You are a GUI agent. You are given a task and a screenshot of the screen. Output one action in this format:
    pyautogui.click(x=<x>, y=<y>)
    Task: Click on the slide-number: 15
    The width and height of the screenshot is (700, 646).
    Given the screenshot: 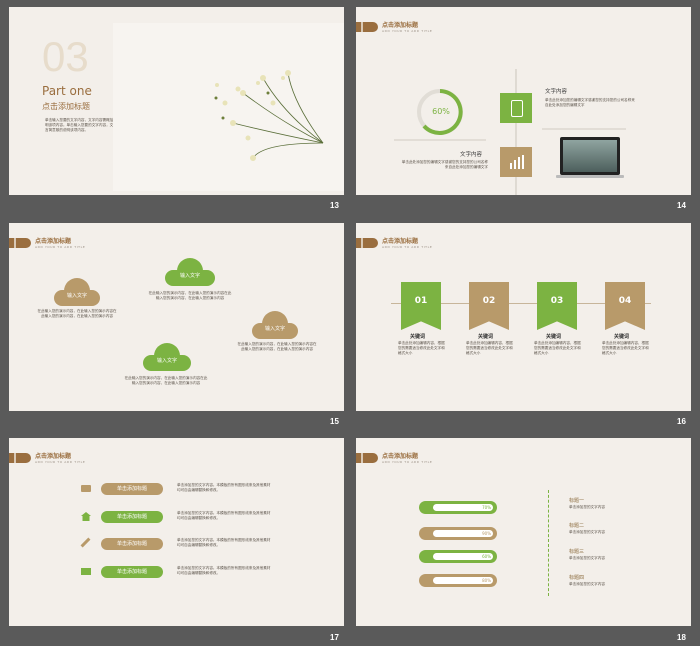 What is the action you would take?
    pyautogui.click(x=334, y=421)
    